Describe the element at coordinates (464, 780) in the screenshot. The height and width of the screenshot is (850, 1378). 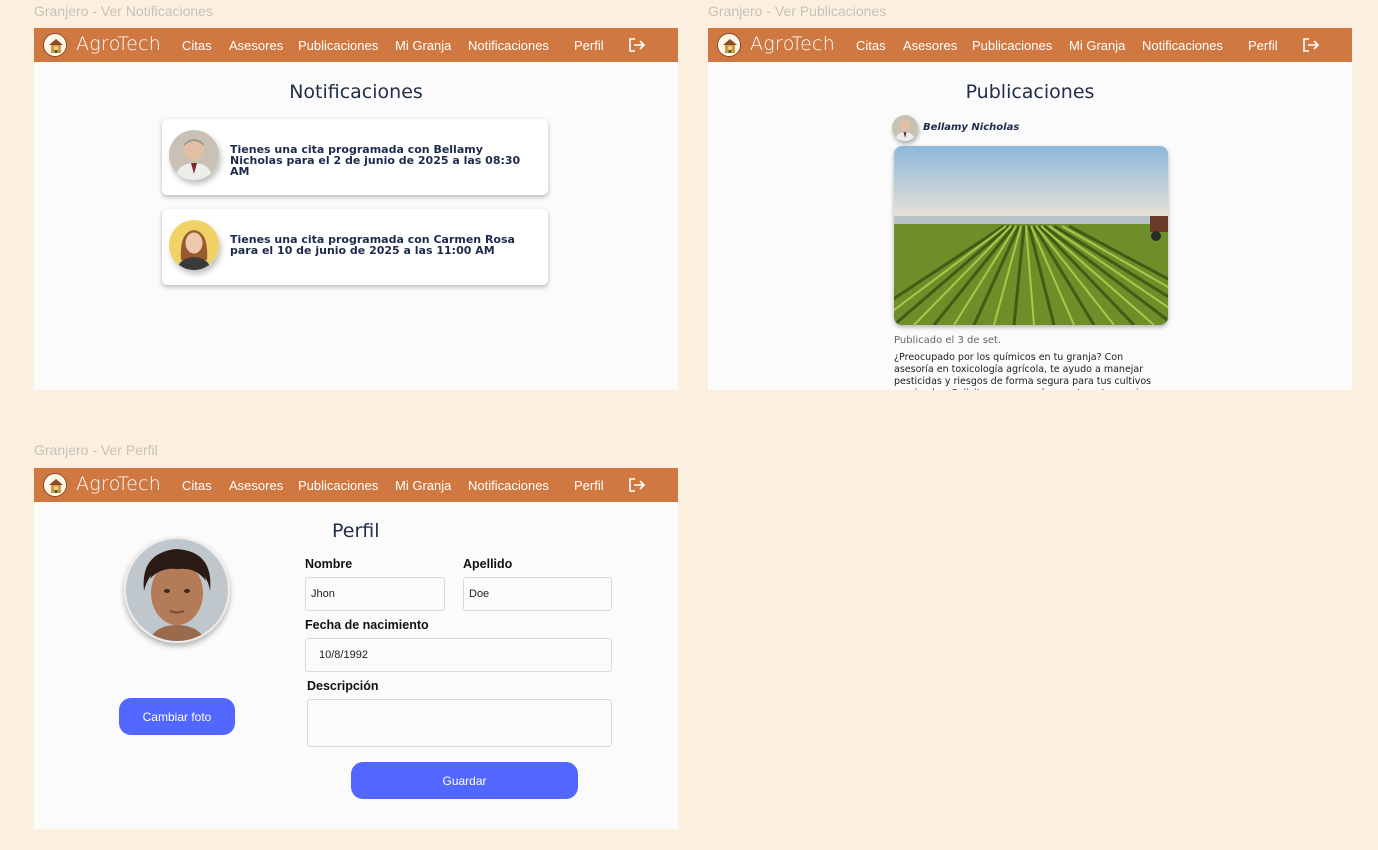
I see `save-button: Guardar` at that location.